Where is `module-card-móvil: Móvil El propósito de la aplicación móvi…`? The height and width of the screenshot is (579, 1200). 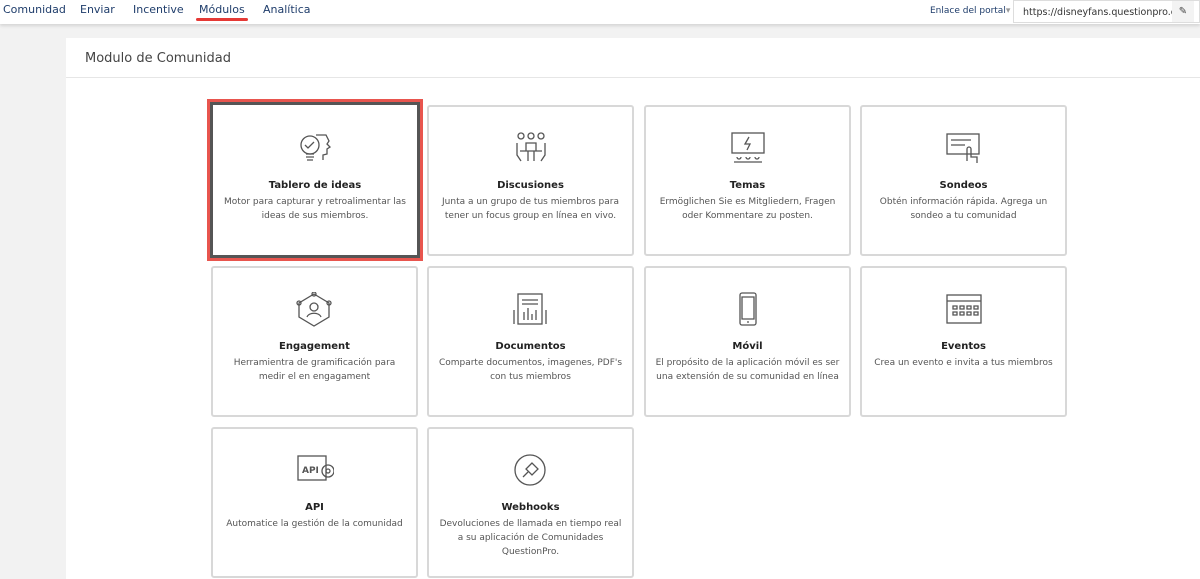 module-card-móvil: Móvil El propósito de la aplicación móvi… is located at coordinates (747, 341).